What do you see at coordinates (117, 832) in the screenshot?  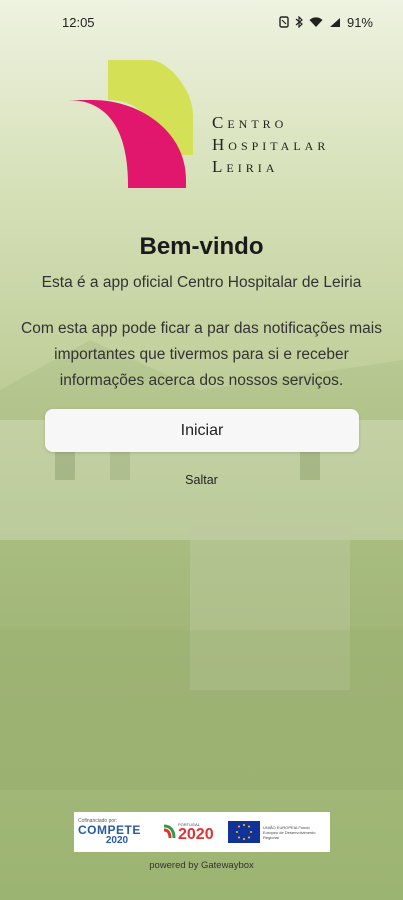 I see `compete-2020-logo: Cofinanciado por: COMPETE 2020` at bounding box center [117, 832].